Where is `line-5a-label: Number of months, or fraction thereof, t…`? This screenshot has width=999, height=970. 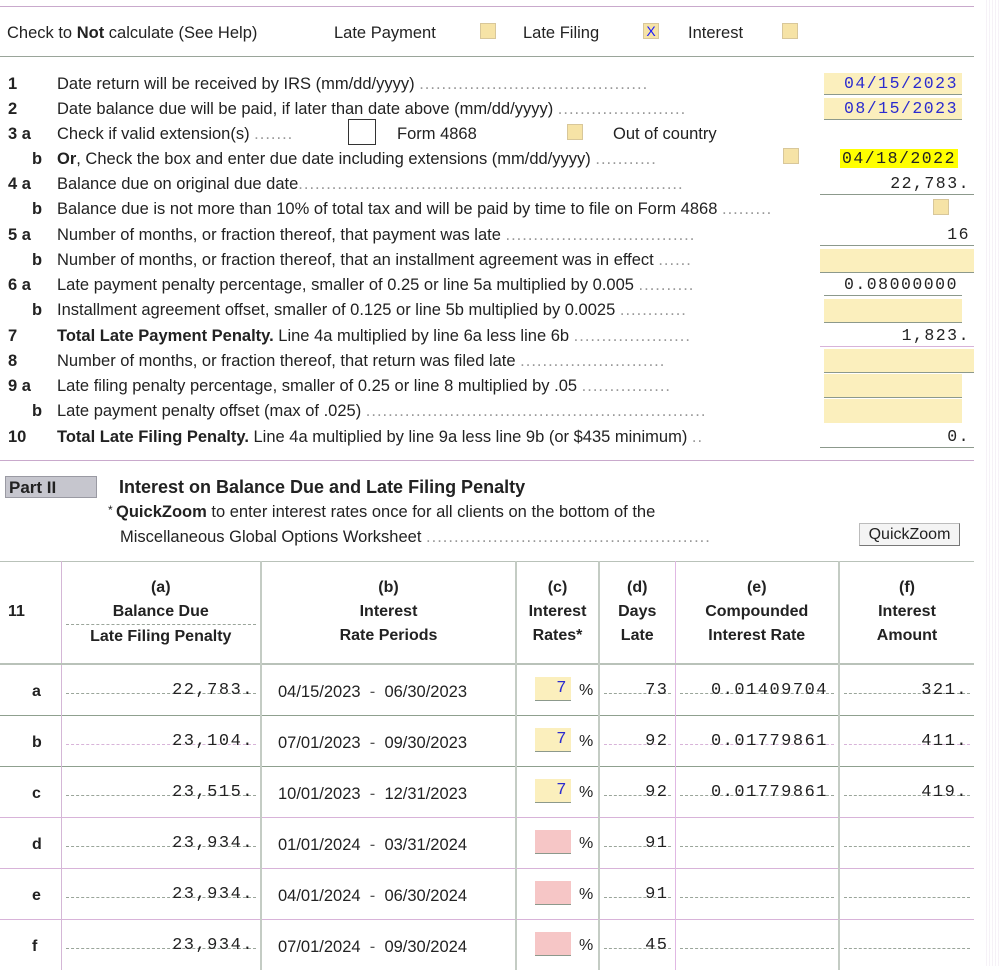 line-5a-label: Number of months, or fraction thereof, t… is located at coordinates (376, 235).